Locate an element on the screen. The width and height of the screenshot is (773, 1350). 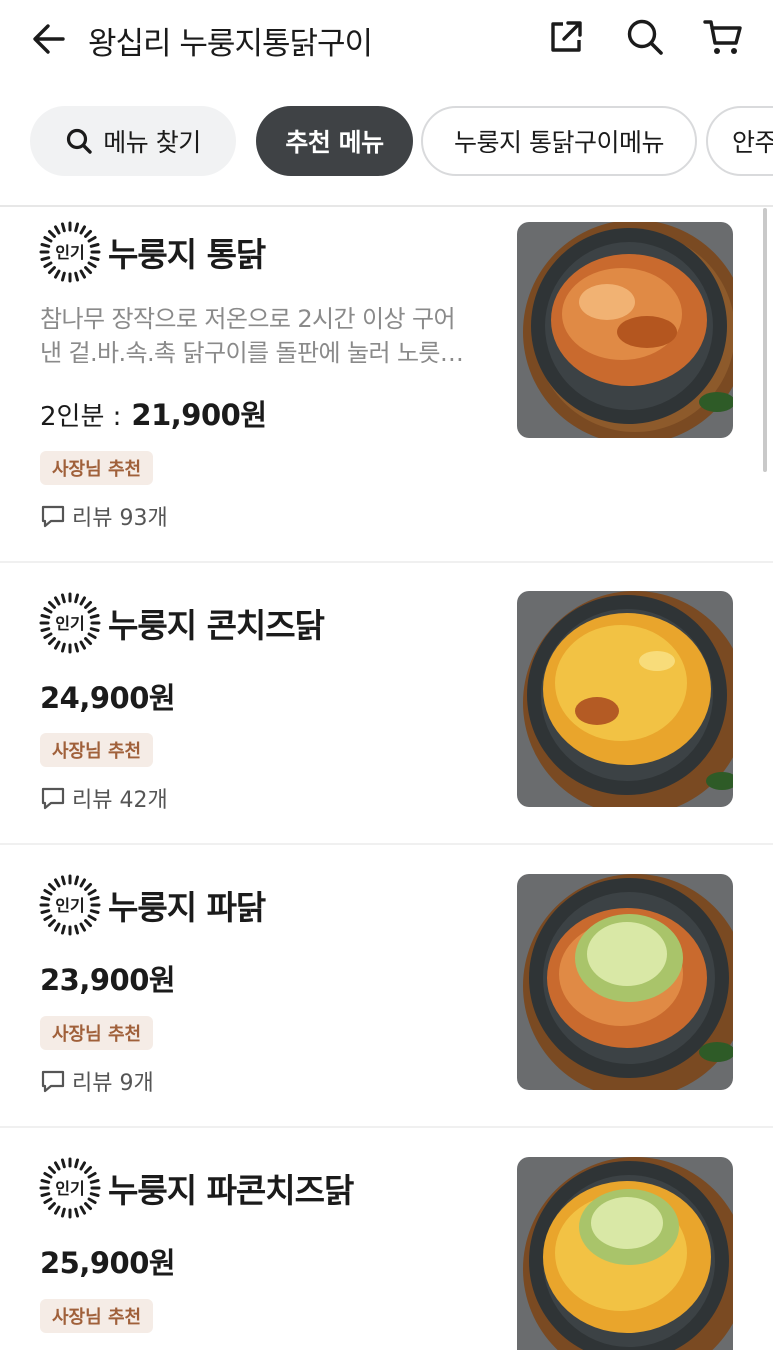
category-chip-bar: 메뉴 찾기 추천 메뉴 누룽지 통닭구이메뉴 안주 is located at coordinates (386, 141).